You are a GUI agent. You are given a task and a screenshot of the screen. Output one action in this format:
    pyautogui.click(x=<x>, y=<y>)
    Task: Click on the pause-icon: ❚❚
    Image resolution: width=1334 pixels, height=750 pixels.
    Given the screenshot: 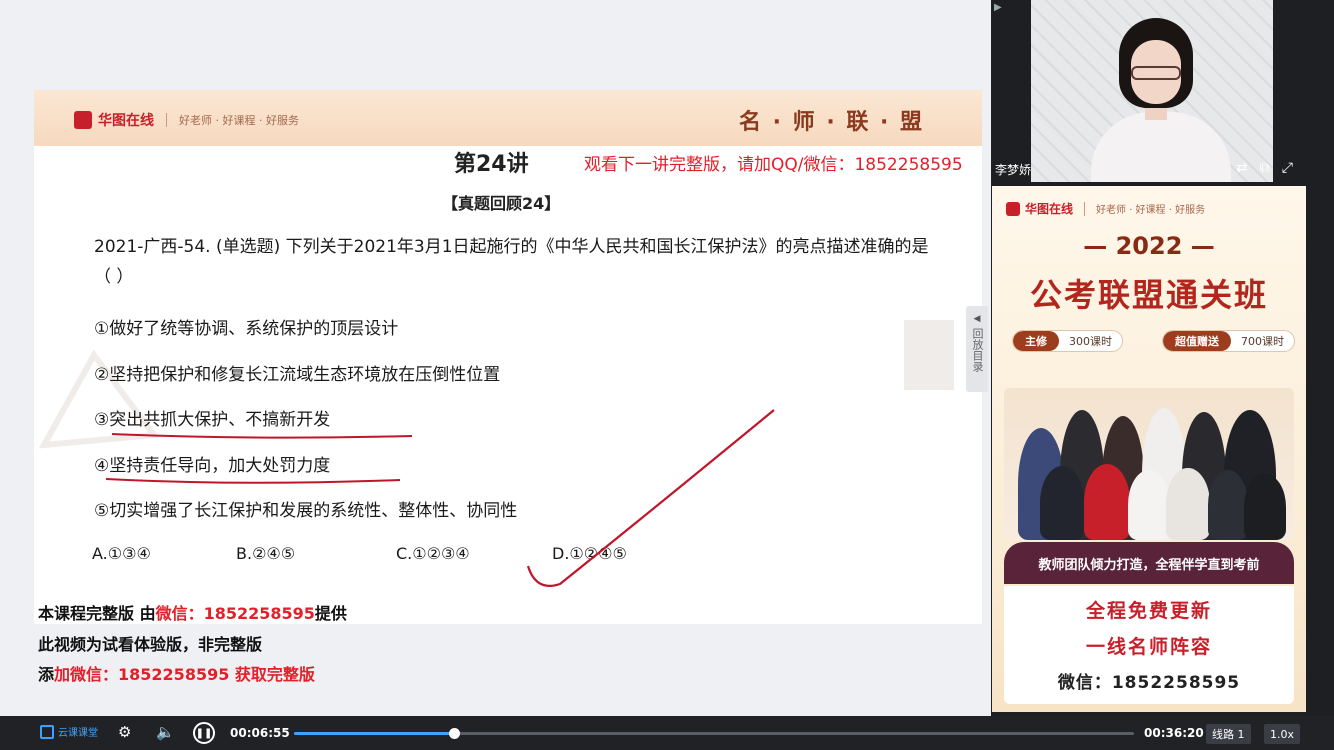 What is the action you would take?
    pyautogui.click(x=204, y=733)
    